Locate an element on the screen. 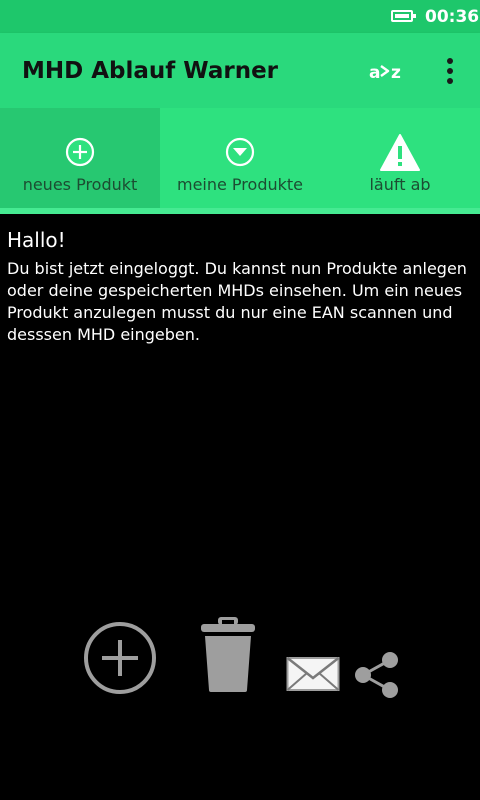 This screenshot has height=800, width=480. share-button is located at coordinates (377, 675).